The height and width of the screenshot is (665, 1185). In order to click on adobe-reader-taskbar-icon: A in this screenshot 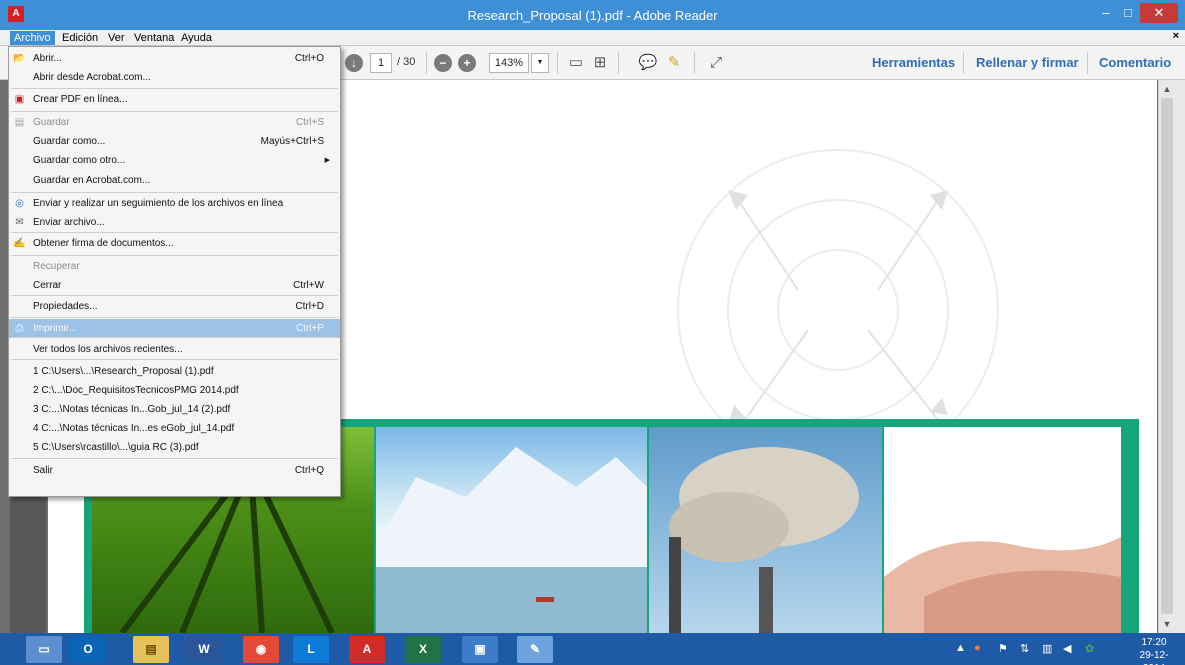, I will do `click(367, 649)`.